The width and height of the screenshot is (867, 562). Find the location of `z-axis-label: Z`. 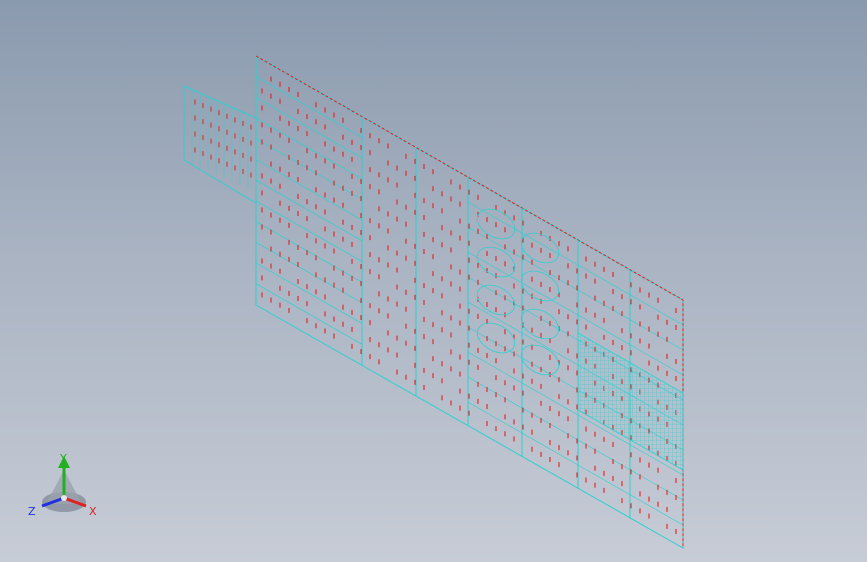

z-axis-label: Z is located at coordinates (32, 511).